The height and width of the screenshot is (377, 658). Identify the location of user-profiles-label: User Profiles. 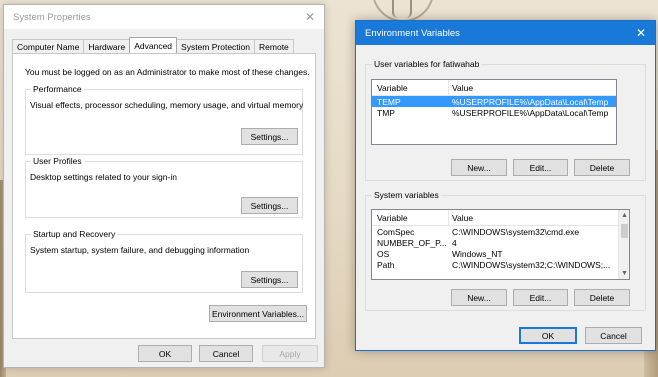
(57, 161).